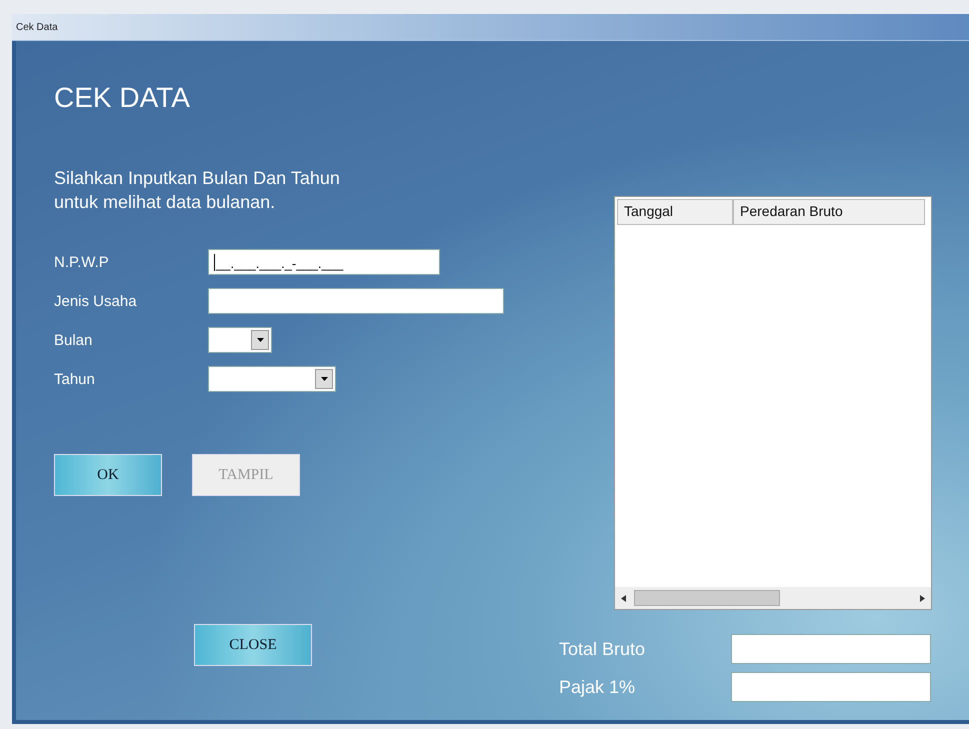  What do you see at coordinates (356, 301) in the screenshot?
I see `input-field` at bounding box center [356, 301].